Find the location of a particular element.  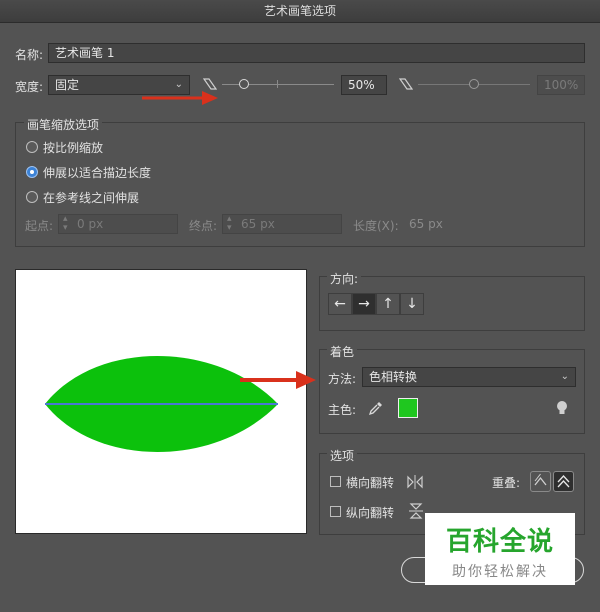

brush-scale-options-title: 画笔缩放选项 is located at coordinates (63, 124).